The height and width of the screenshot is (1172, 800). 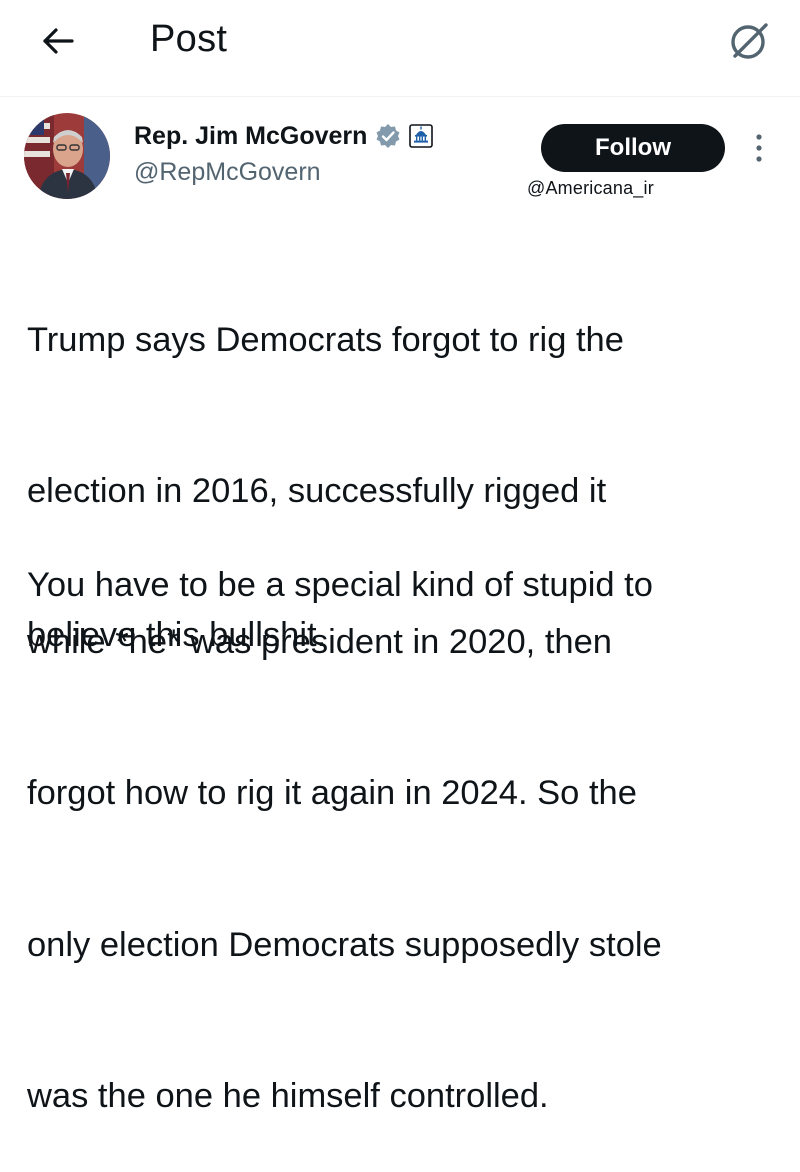 I want to click on grok-button, so click(x=749, y=41).